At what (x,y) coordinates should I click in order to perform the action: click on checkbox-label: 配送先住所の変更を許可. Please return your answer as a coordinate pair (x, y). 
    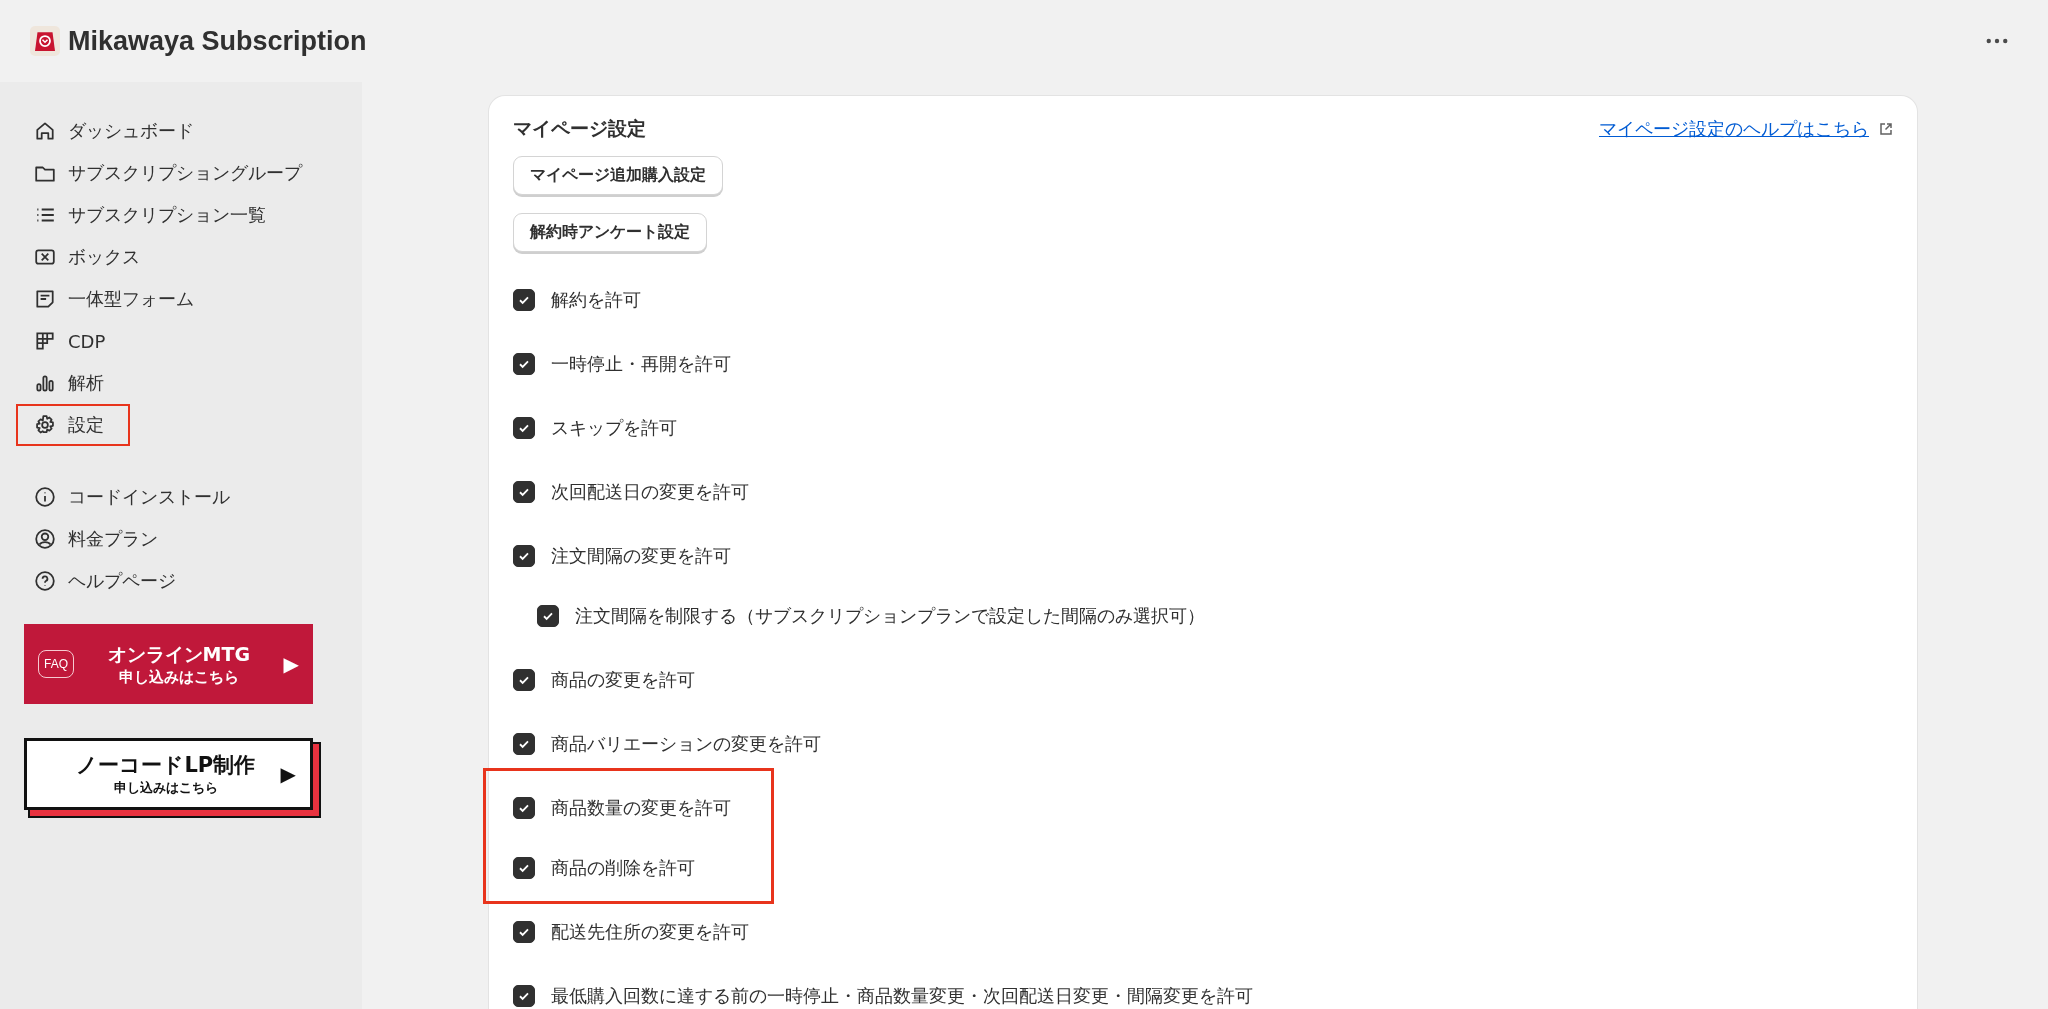
    Looking at the image, I should click on (650, 932).